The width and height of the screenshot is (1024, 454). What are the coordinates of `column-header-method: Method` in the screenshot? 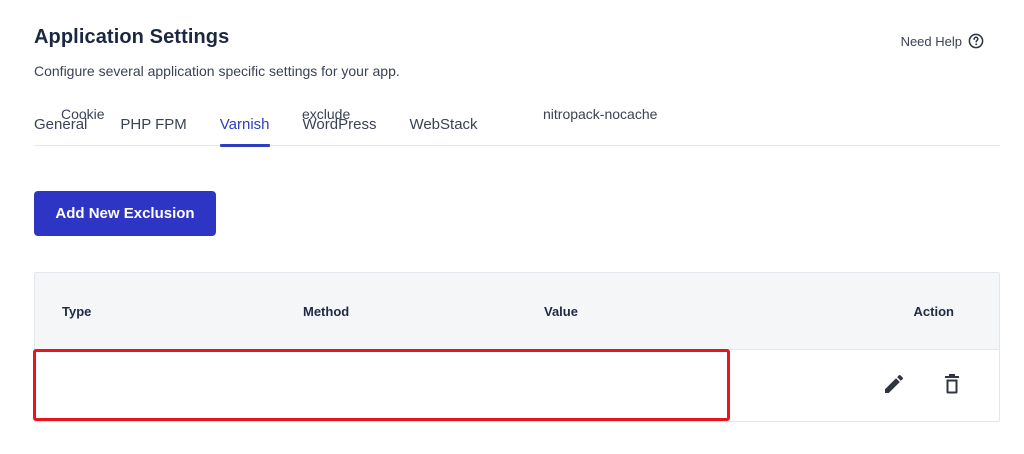 It's located at (326, 311).